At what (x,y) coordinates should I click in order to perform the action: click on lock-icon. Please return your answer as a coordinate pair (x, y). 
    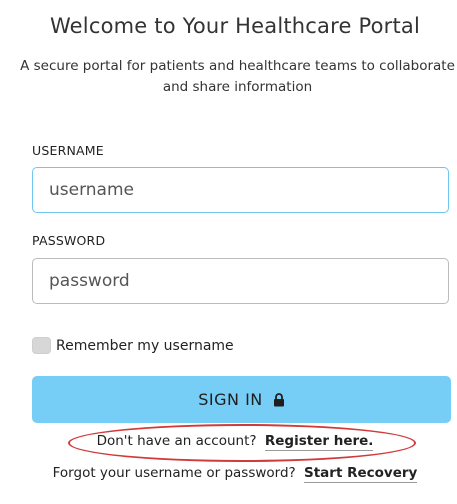
    Looking at the image, I should click on (278, 399).